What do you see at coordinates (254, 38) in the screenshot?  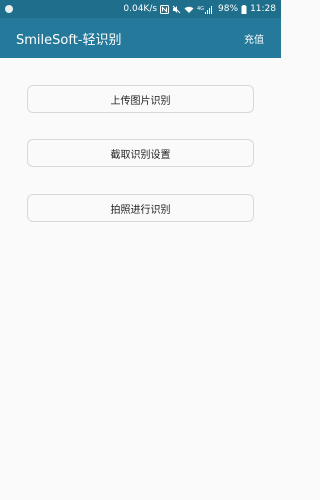 I see `recharge-button: 充值` at bounding box center [254, 38].